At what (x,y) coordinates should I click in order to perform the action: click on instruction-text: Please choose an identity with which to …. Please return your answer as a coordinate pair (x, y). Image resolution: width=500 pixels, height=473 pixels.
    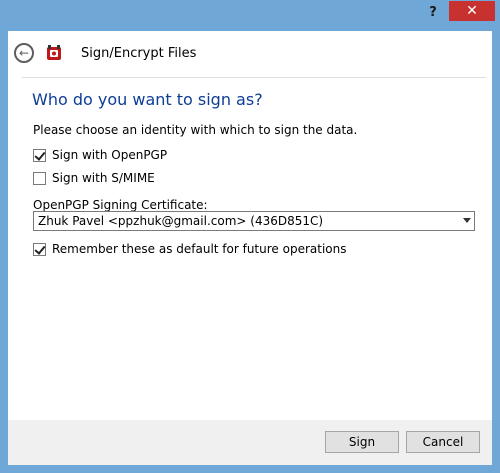
    Looking at the image, I should click on (195, 130).